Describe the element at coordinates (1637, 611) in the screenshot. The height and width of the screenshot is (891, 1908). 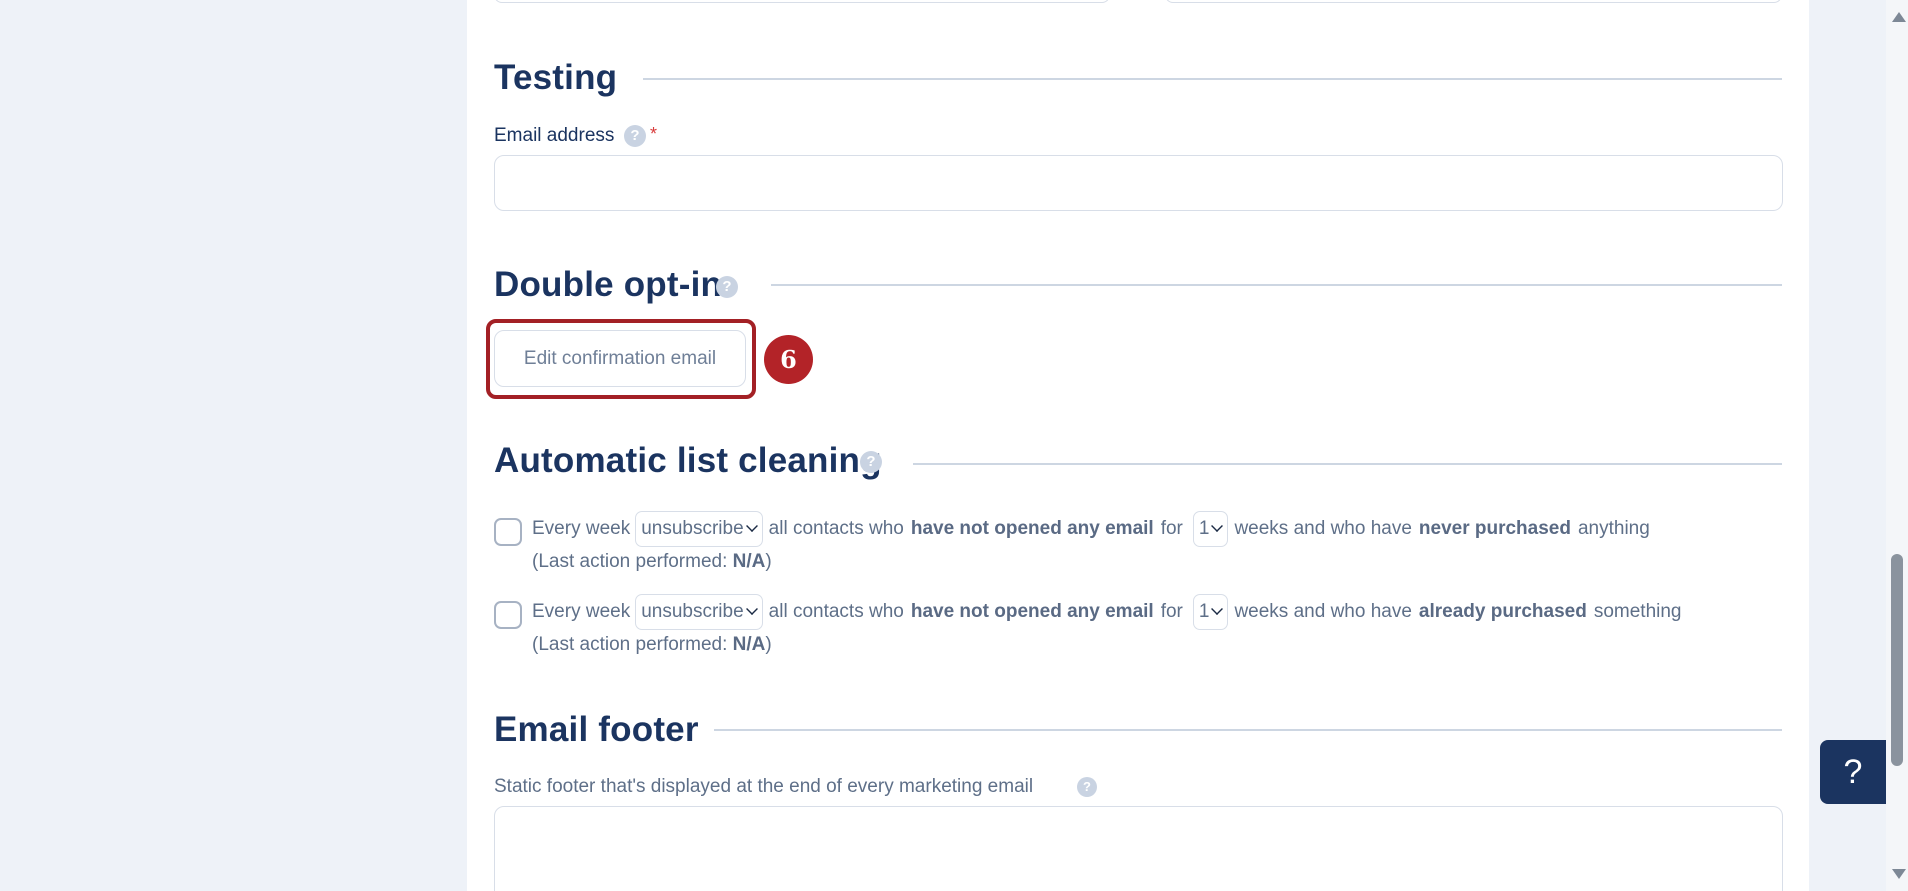
I see `rule-suffix: something` at that location.